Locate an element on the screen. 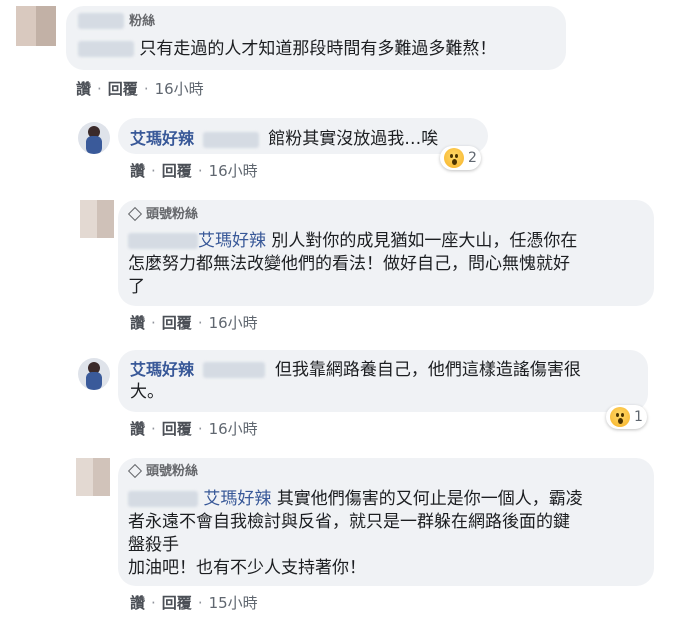 The image size is (700, 617). reaction-count: 2 is located at coordinates (460, 158).